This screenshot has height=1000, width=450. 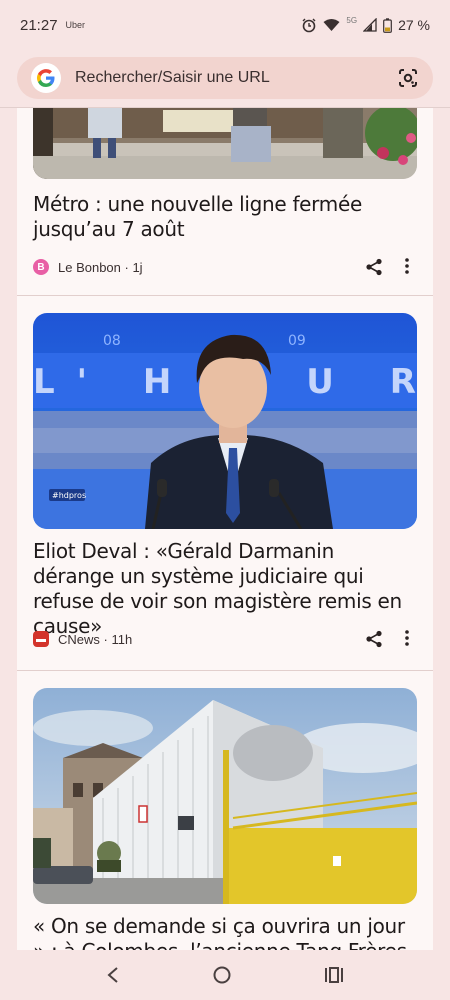 I want to click on studio-number: 09, so click(x=297, y=341).